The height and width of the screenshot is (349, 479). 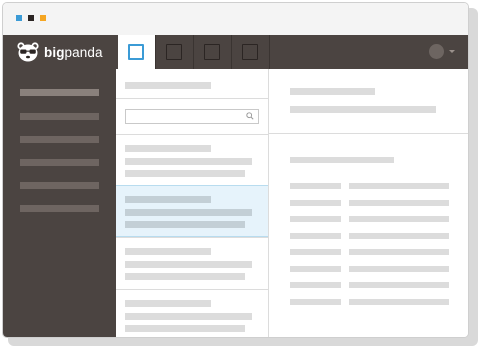 I want to click on detail-header, so click(x=368, y=101).